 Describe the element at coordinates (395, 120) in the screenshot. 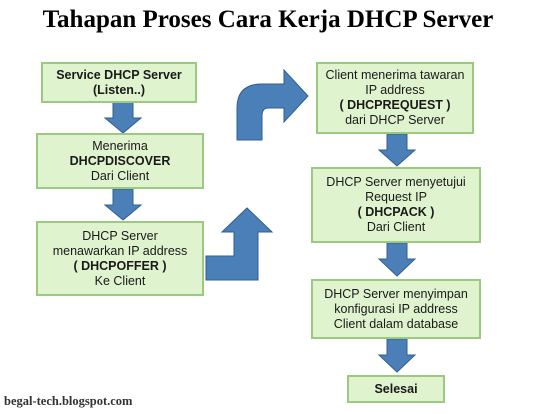

I see `step-line: dari DHCP Server` at that location.